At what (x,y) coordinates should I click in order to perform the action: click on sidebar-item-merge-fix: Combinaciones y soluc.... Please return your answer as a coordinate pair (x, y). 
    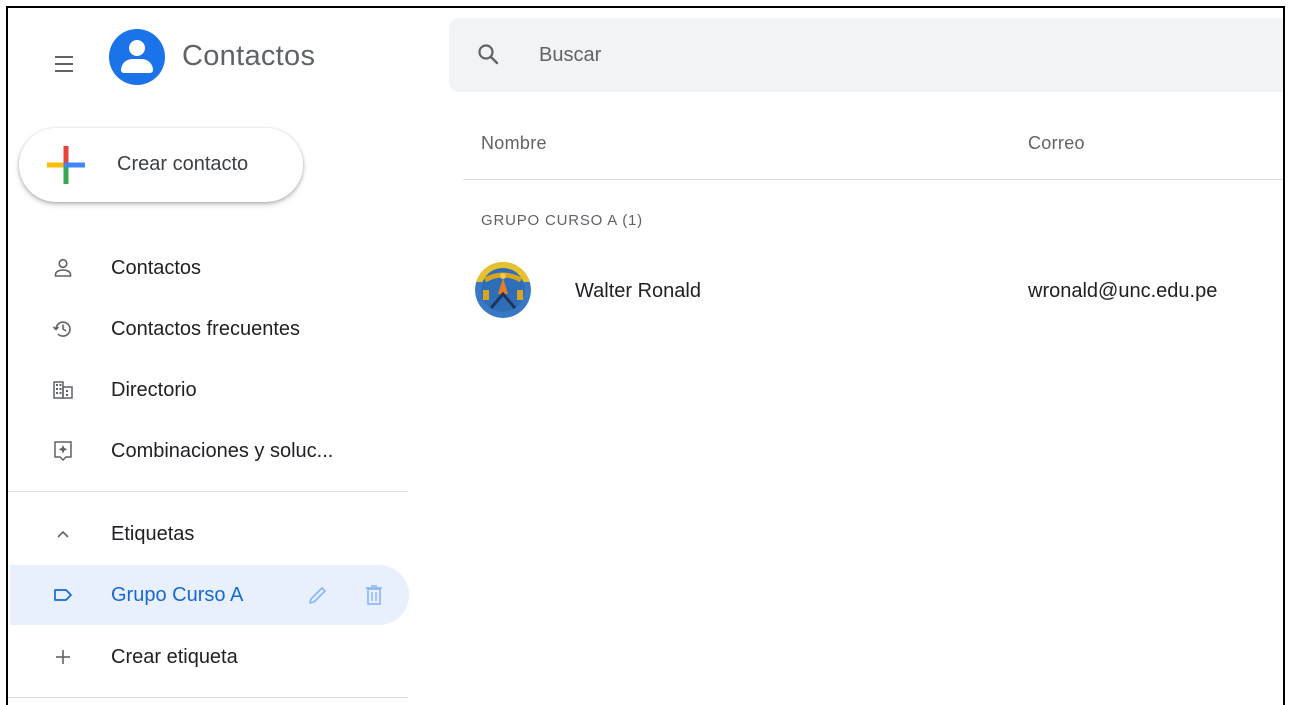
    Looking at the image, I should click on (208, 452).